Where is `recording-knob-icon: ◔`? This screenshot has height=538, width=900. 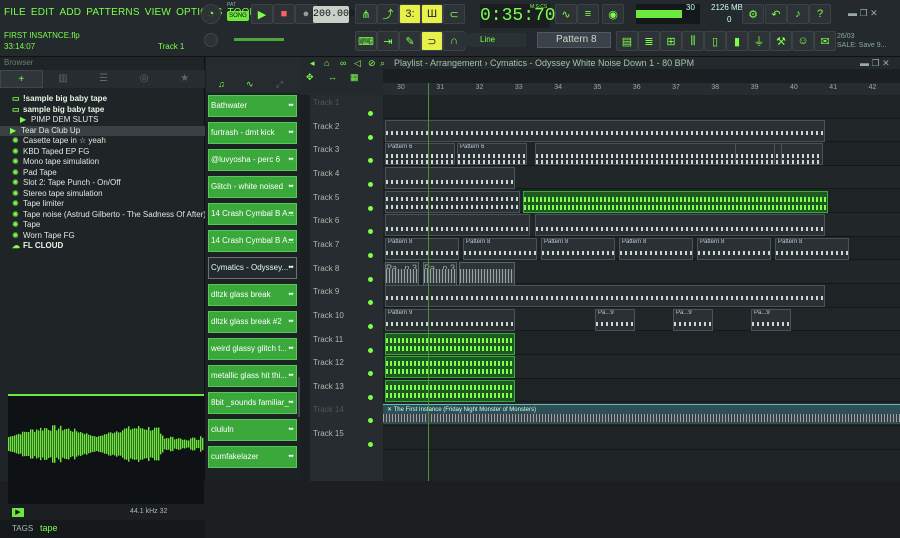 recording-knob-icon: ◔ is located at coordinates (211, 14).